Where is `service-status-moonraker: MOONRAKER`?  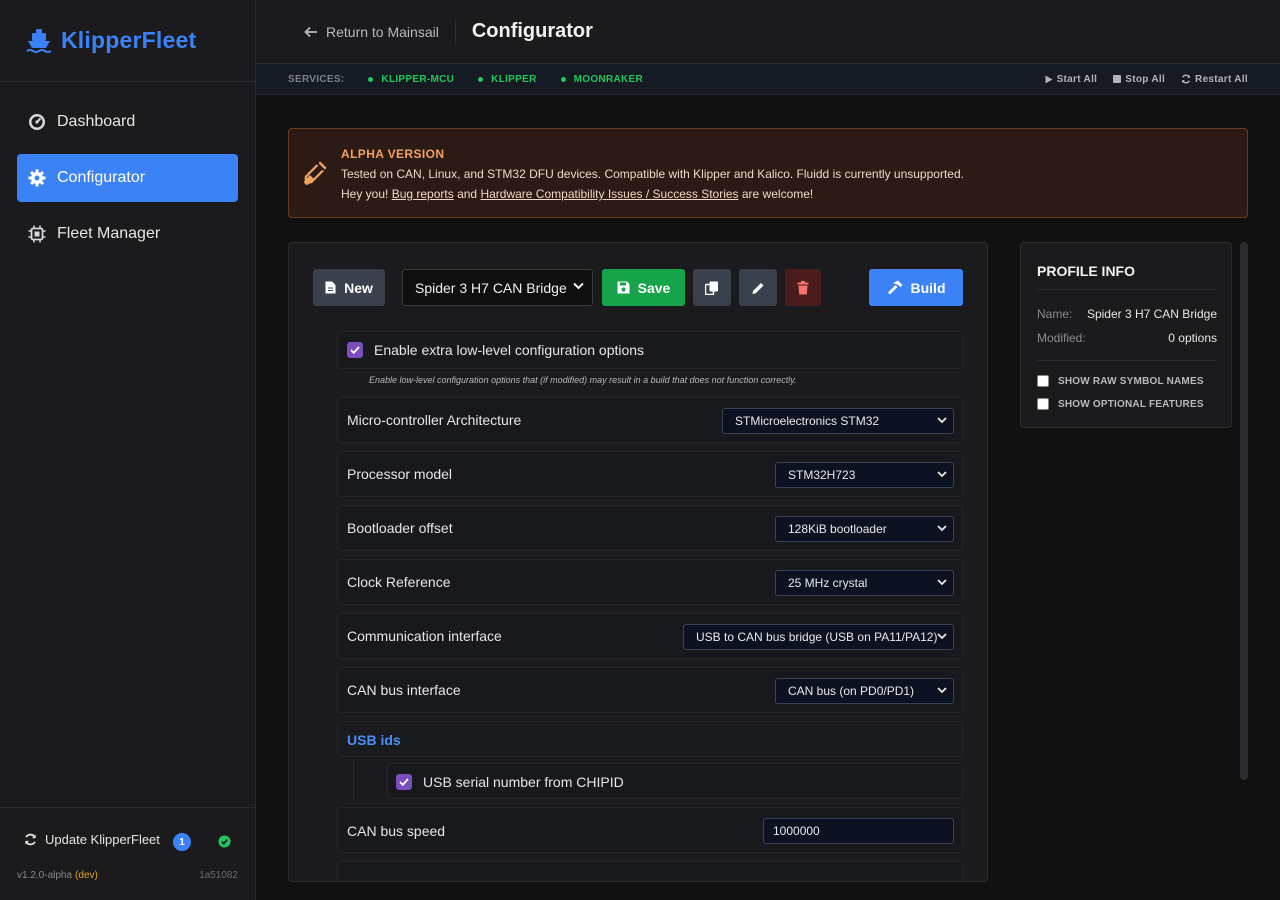
service-status-moonraker: MOONRAKER is located at coordinates (601, 79).